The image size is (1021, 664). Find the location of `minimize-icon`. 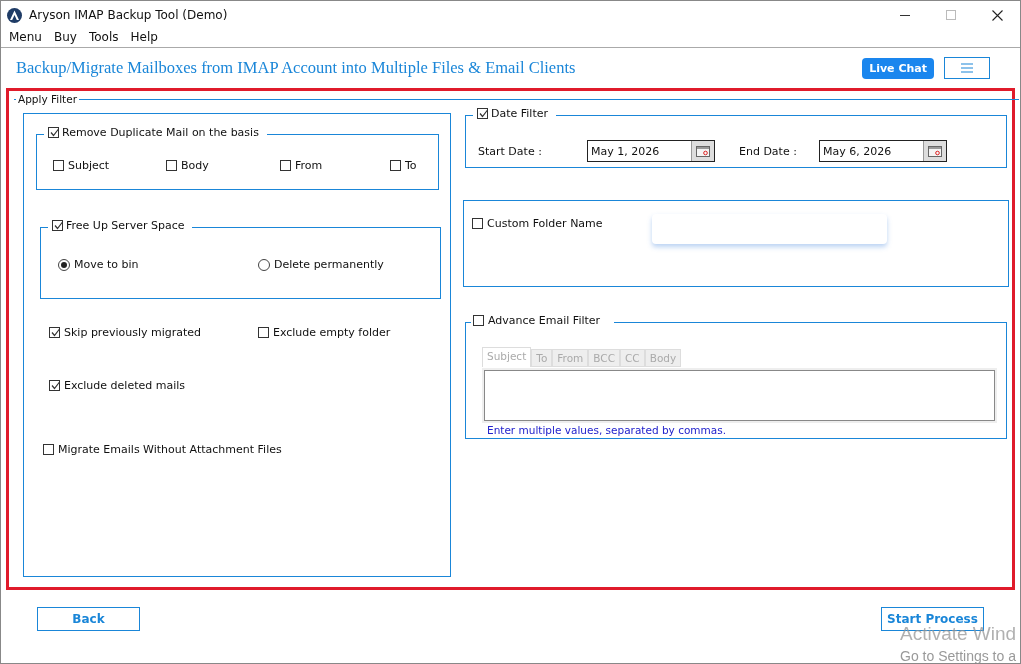

minimize-icon is located at coordinates (905, 15).